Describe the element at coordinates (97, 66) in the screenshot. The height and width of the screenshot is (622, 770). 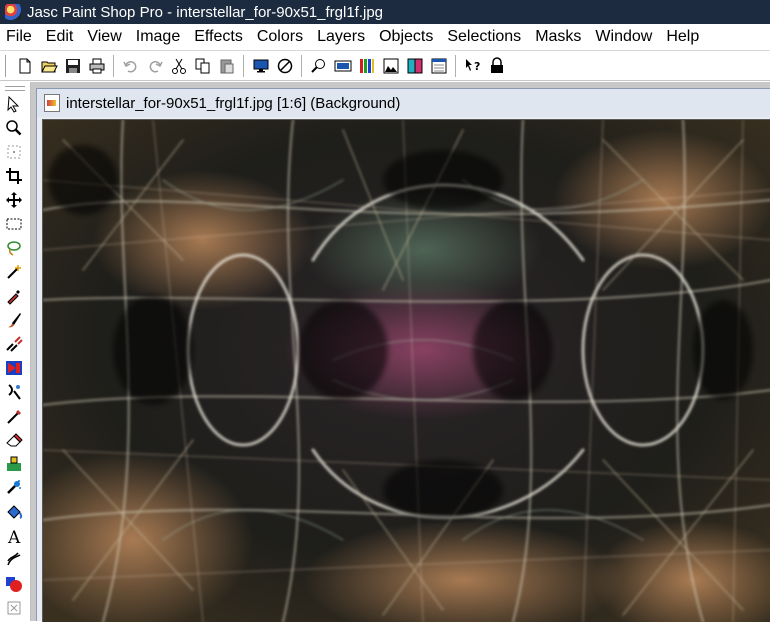
I see `print-icon` at that location.